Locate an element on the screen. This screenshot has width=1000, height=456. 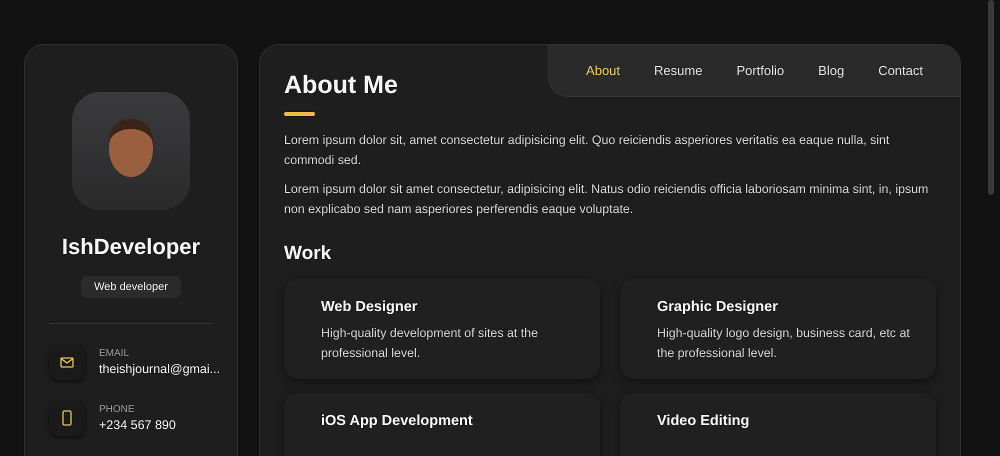
service-title: iOS App Development is located at coordinates (397, 421).